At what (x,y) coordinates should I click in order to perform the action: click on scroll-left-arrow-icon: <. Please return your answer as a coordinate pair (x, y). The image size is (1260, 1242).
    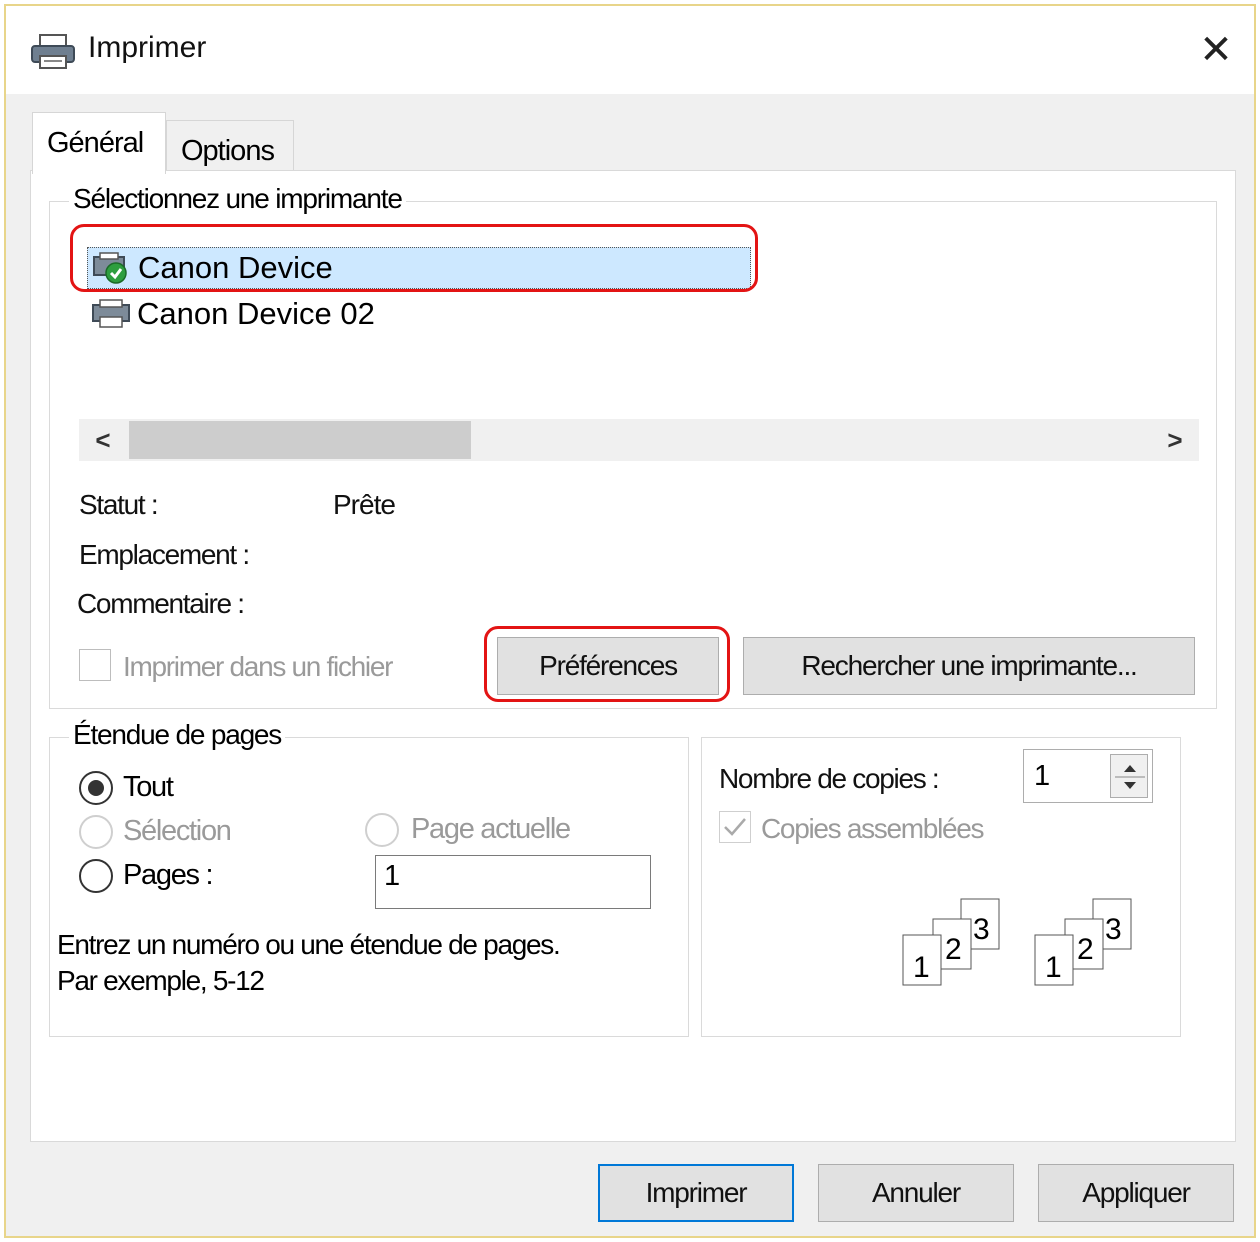
    Looking at the image, I should click on (103, 440).